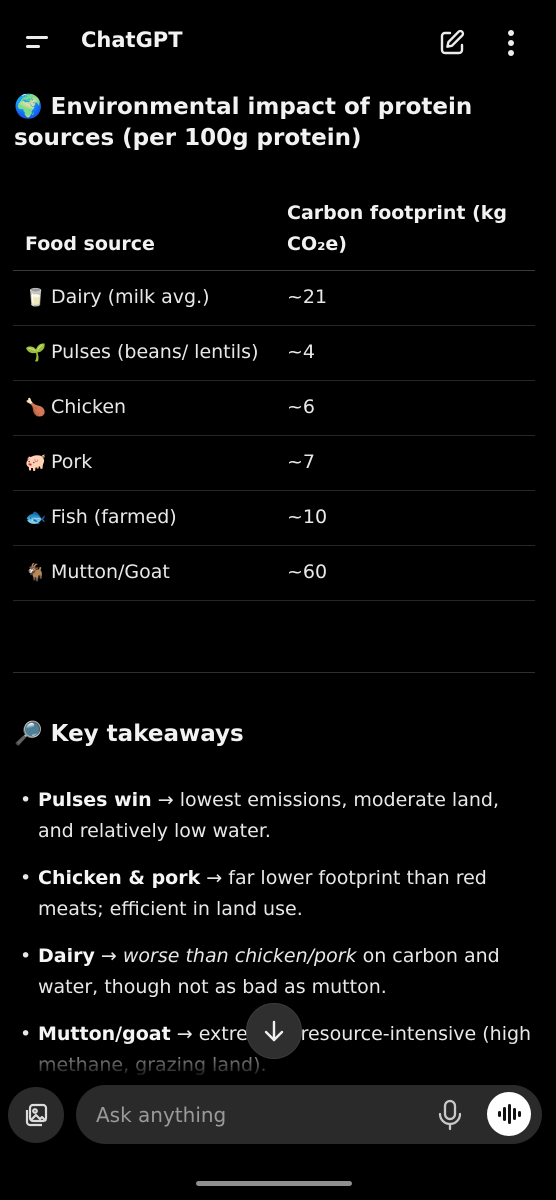  I want to click on food-cell: 🐐 Mutton/Goat, so click(144, 573).